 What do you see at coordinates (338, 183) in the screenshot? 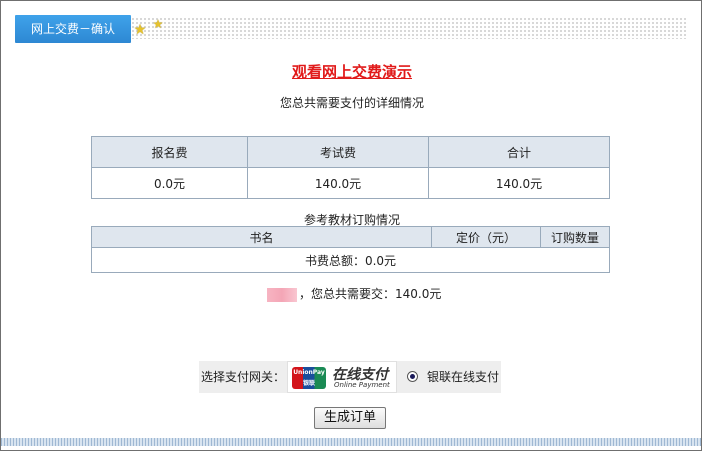
I see `exam-fee-value: 140.0元` at bounding box center [338, 183].